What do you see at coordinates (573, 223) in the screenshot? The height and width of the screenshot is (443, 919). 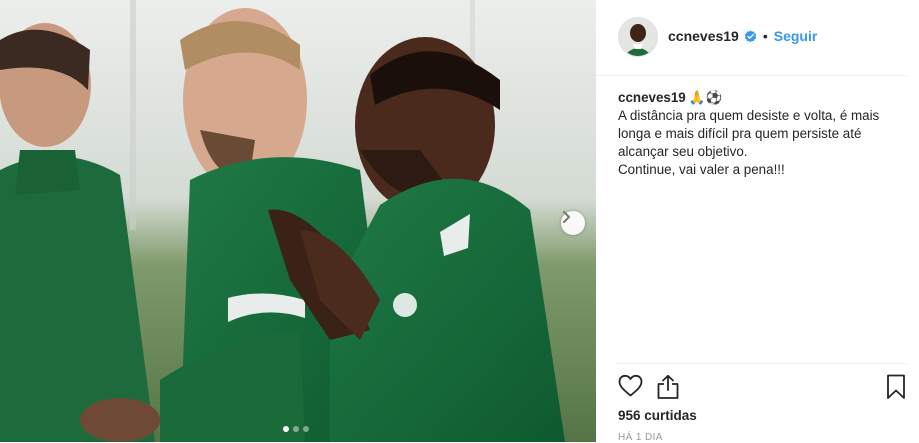 I see `next-slide-button` at bounding box center [573, 223].